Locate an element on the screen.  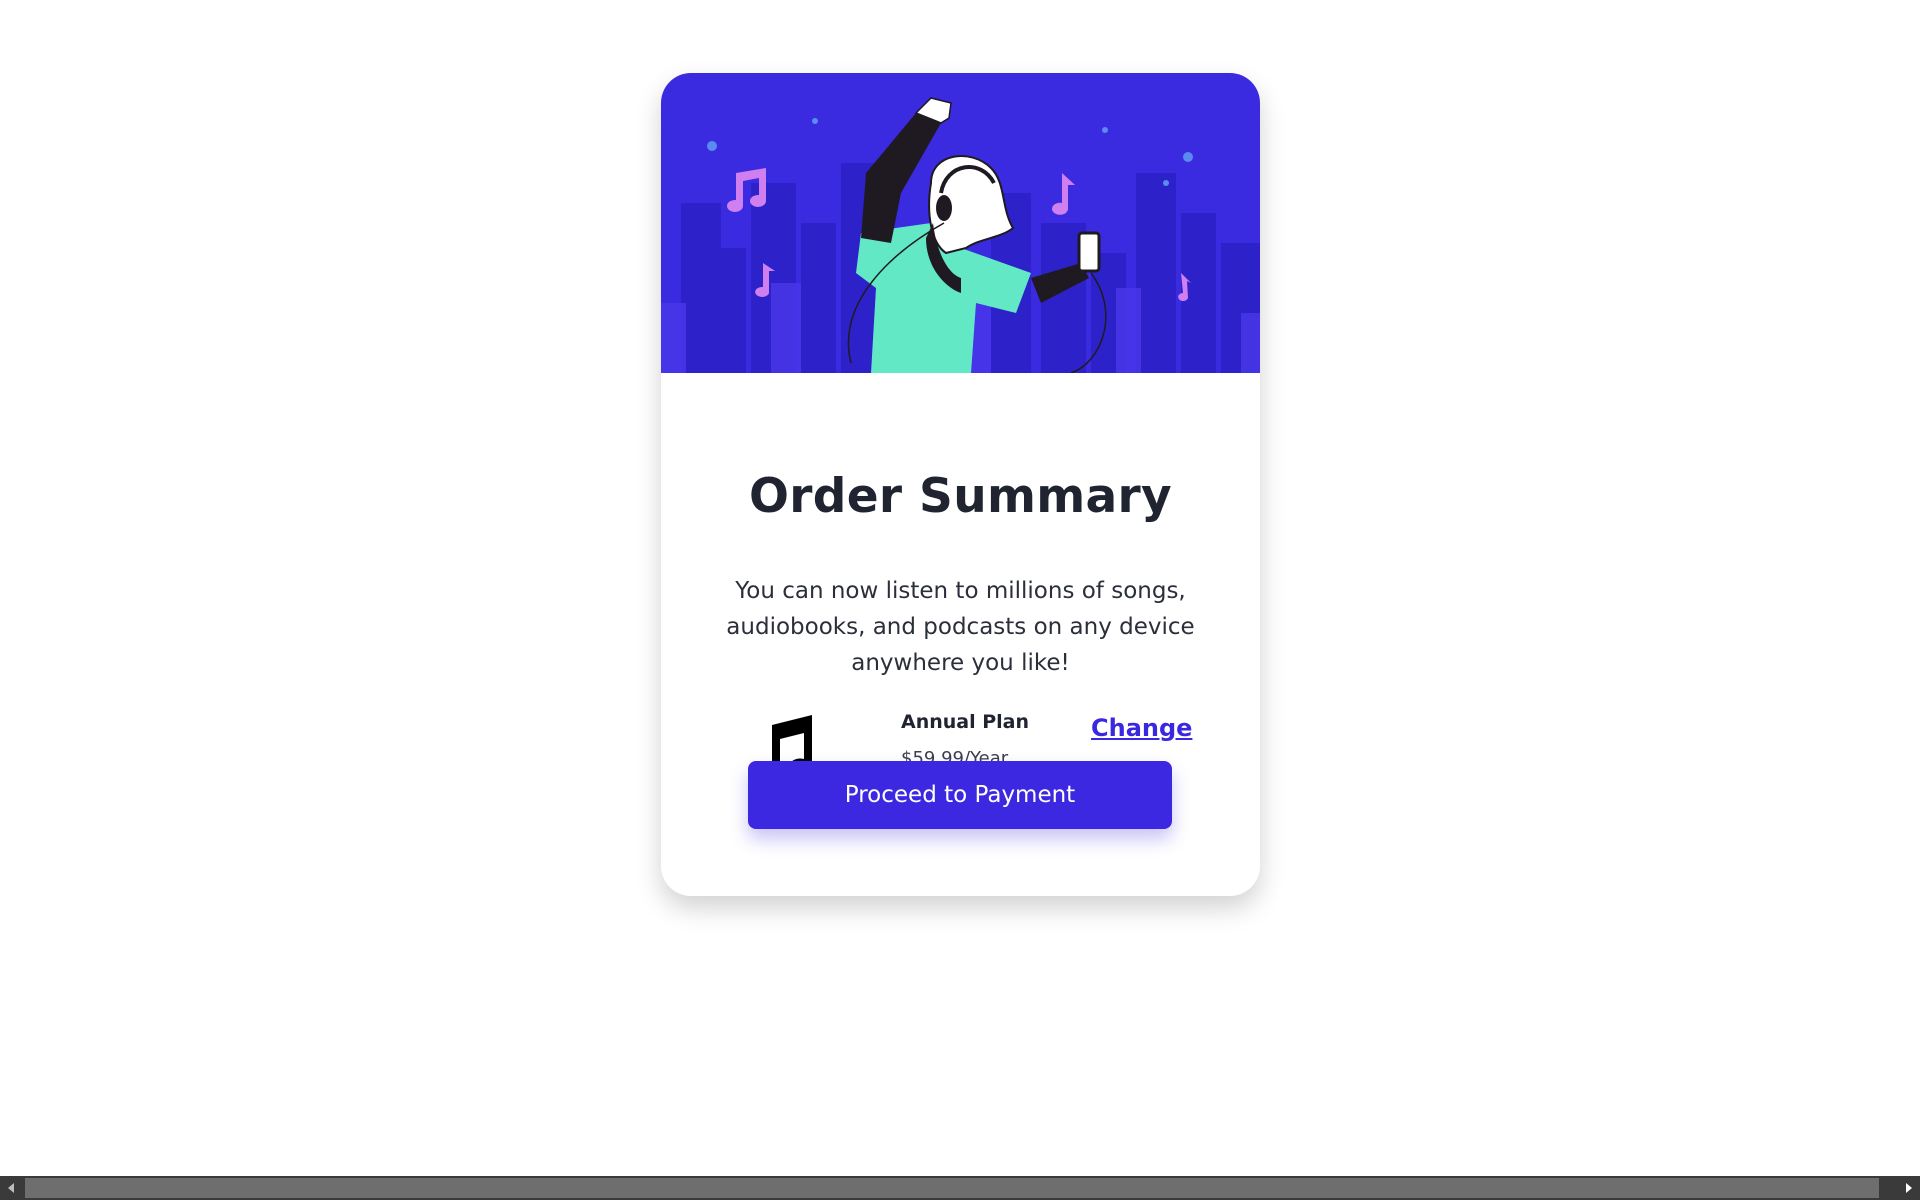
hero-illustration-svg is located at coordinates (960, 223).